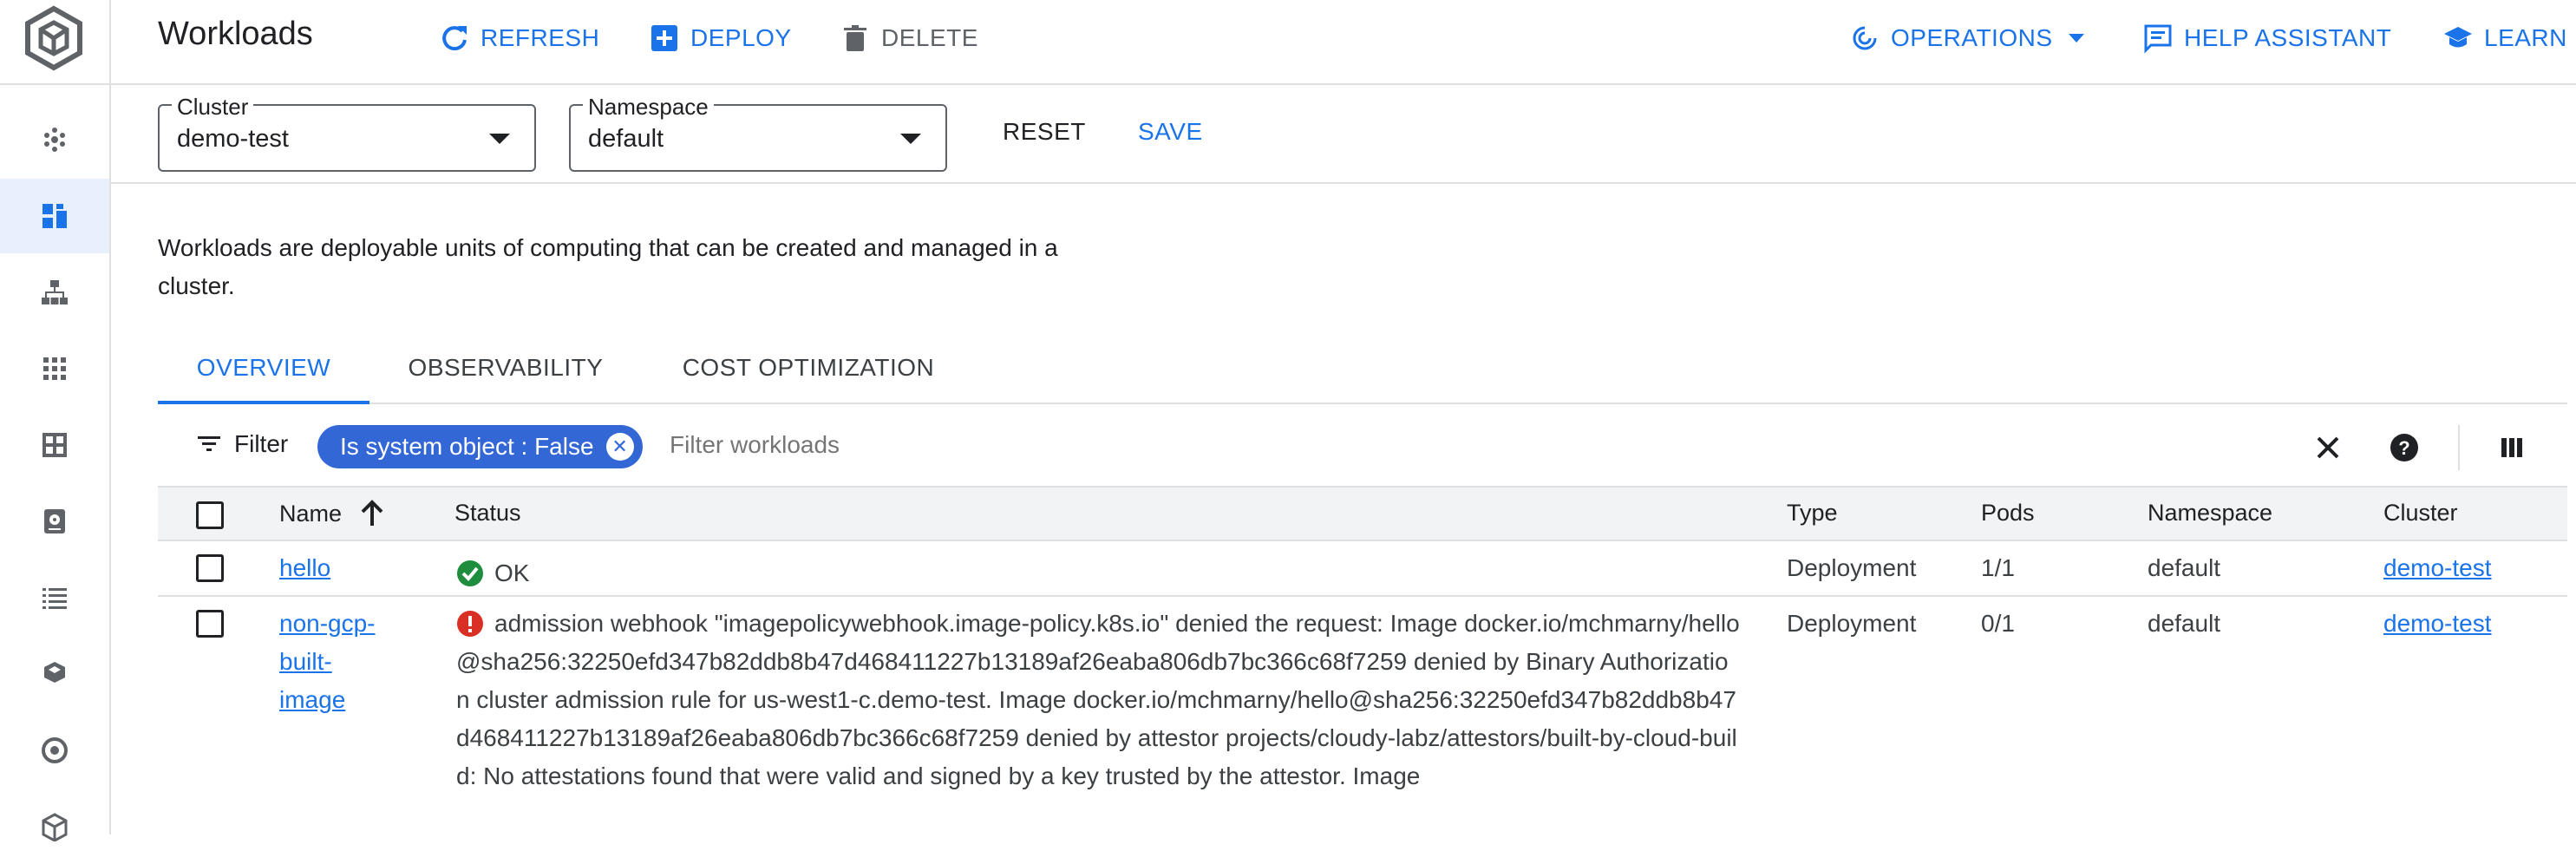  I want to click on clear-filter-button, so click(2328, 447).